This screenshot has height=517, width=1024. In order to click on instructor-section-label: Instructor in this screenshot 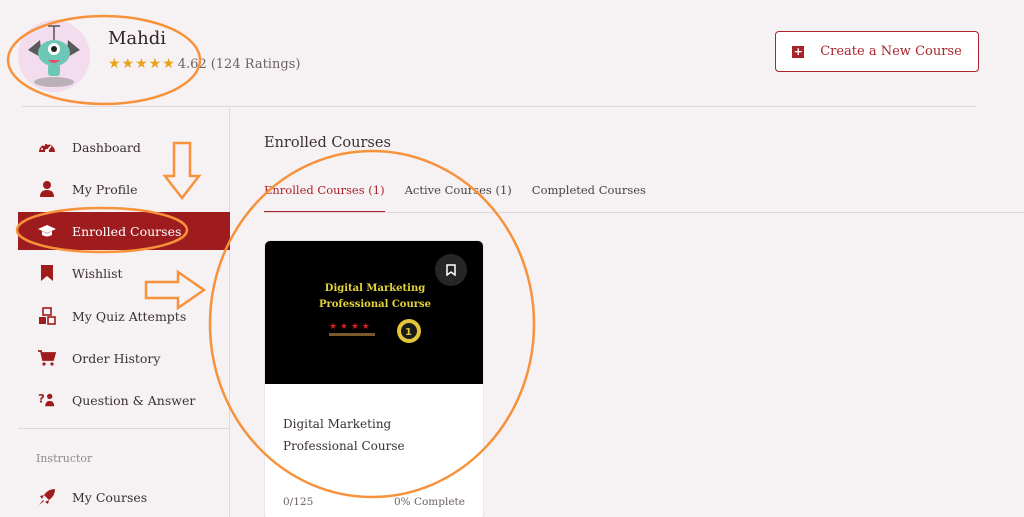, I will do `click(64, 458)`.